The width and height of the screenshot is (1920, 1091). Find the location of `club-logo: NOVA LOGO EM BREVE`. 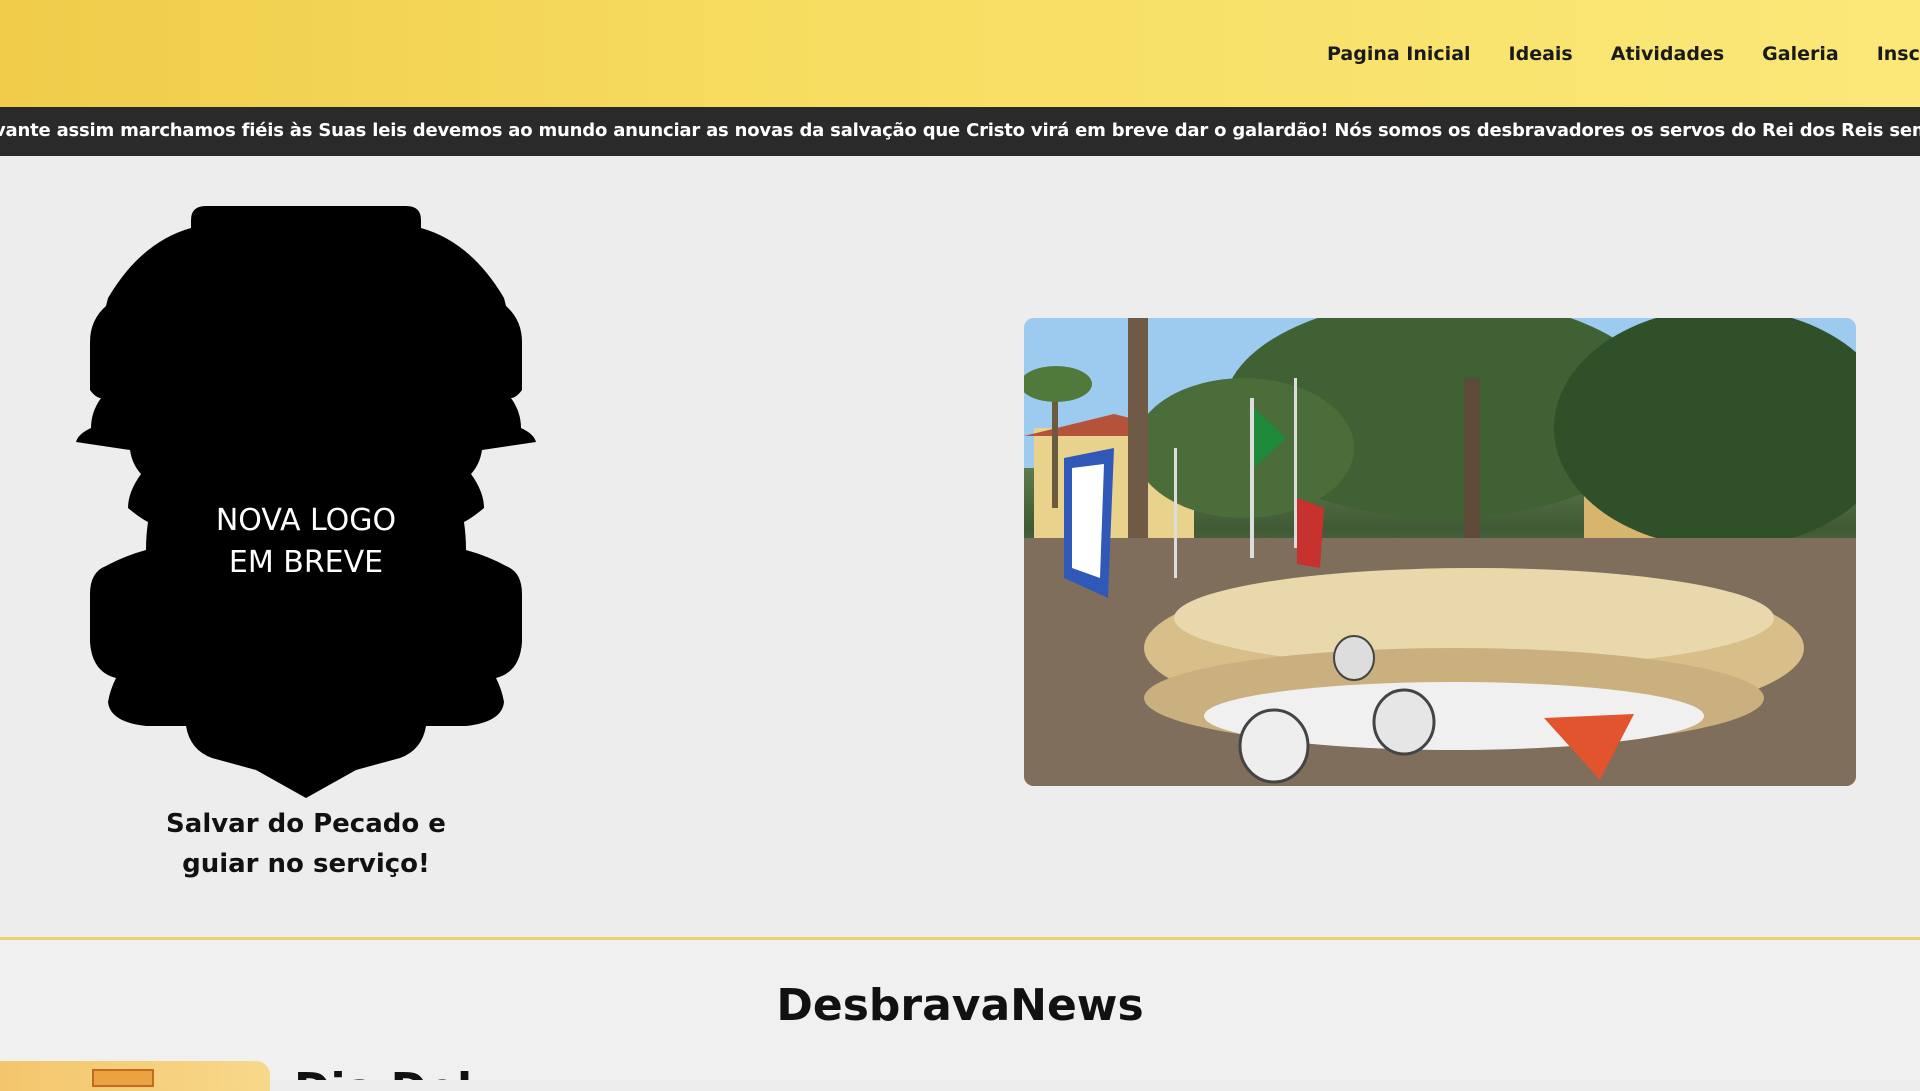

club-logo: NOVA LOGO EM BREVE is located at coordinates (306, 502).